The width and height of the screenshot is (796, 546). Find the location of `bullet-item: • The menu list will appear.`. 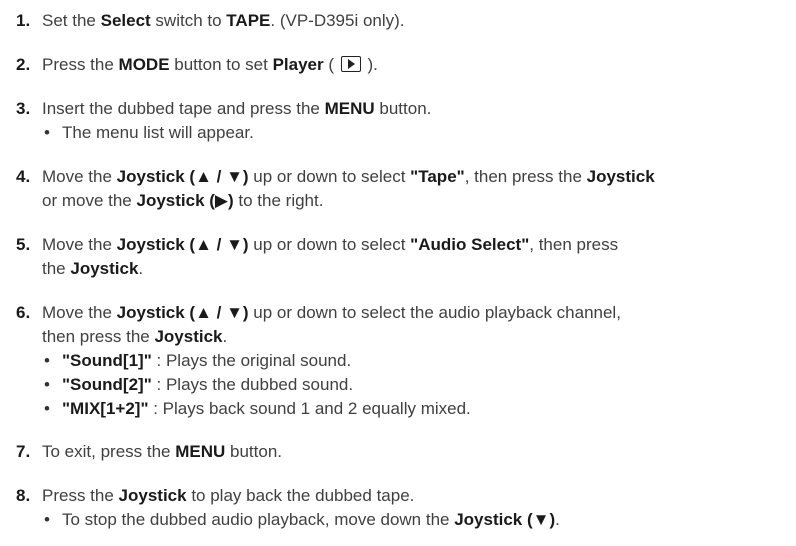

bullet-item: • The menu list will appear. is located at coordinates (404, 133).